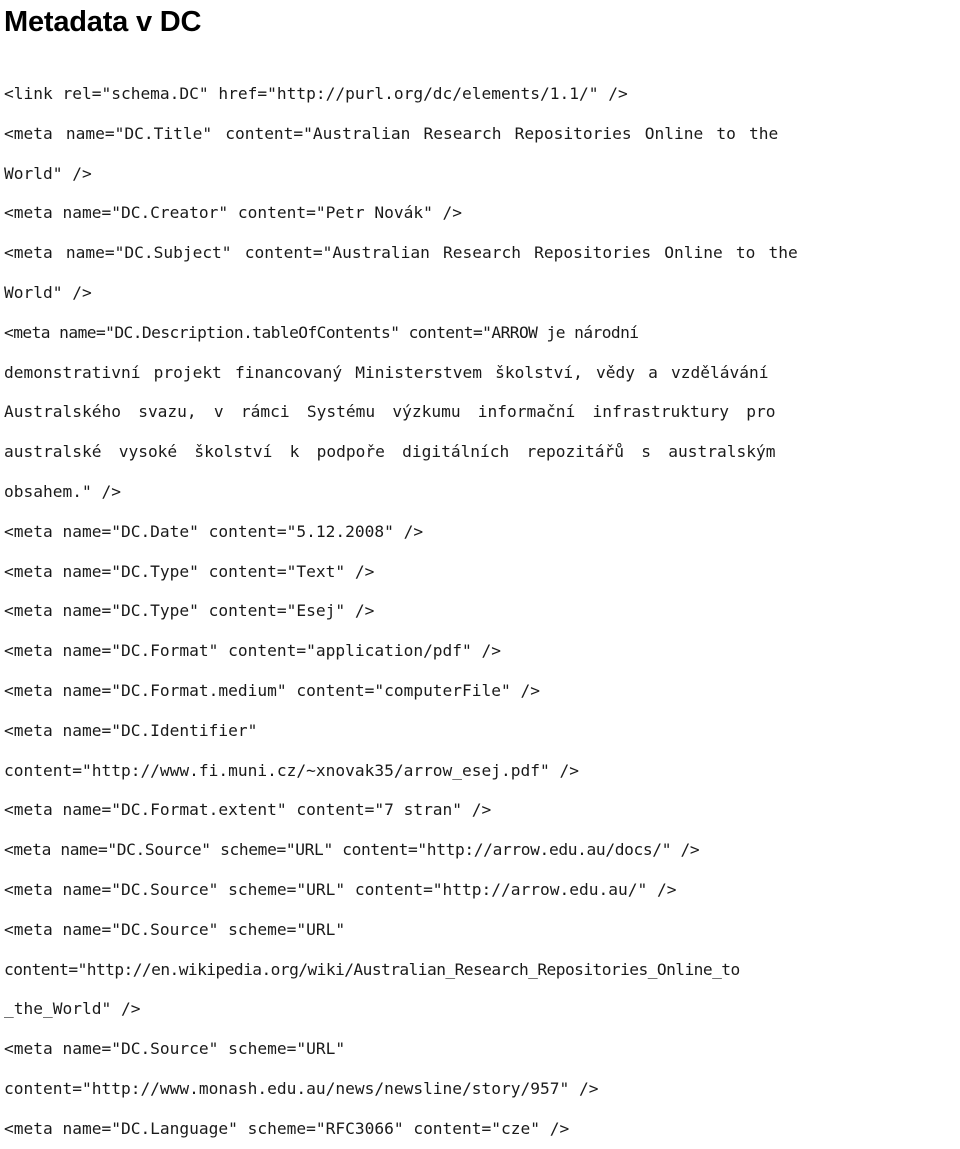  Describe the element at coordinates (175, 1049) in the screenshot. I see `code-line-dc-source-monash-1: <meta name="DC.Source" scheme="URL"` at that location.